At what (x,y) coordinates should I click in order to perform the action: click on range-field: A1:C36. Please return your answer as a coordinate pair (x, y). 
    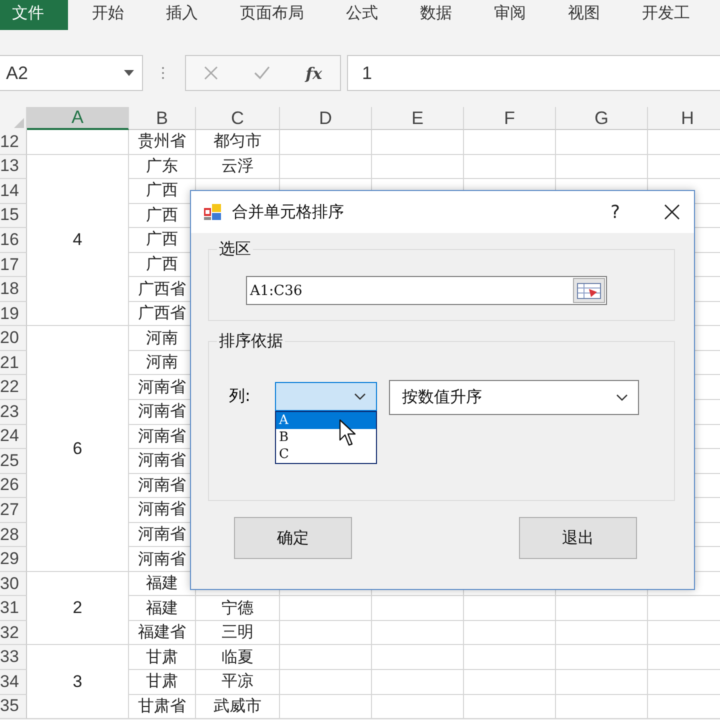
    Looking at the image, I should click on (426, 290).